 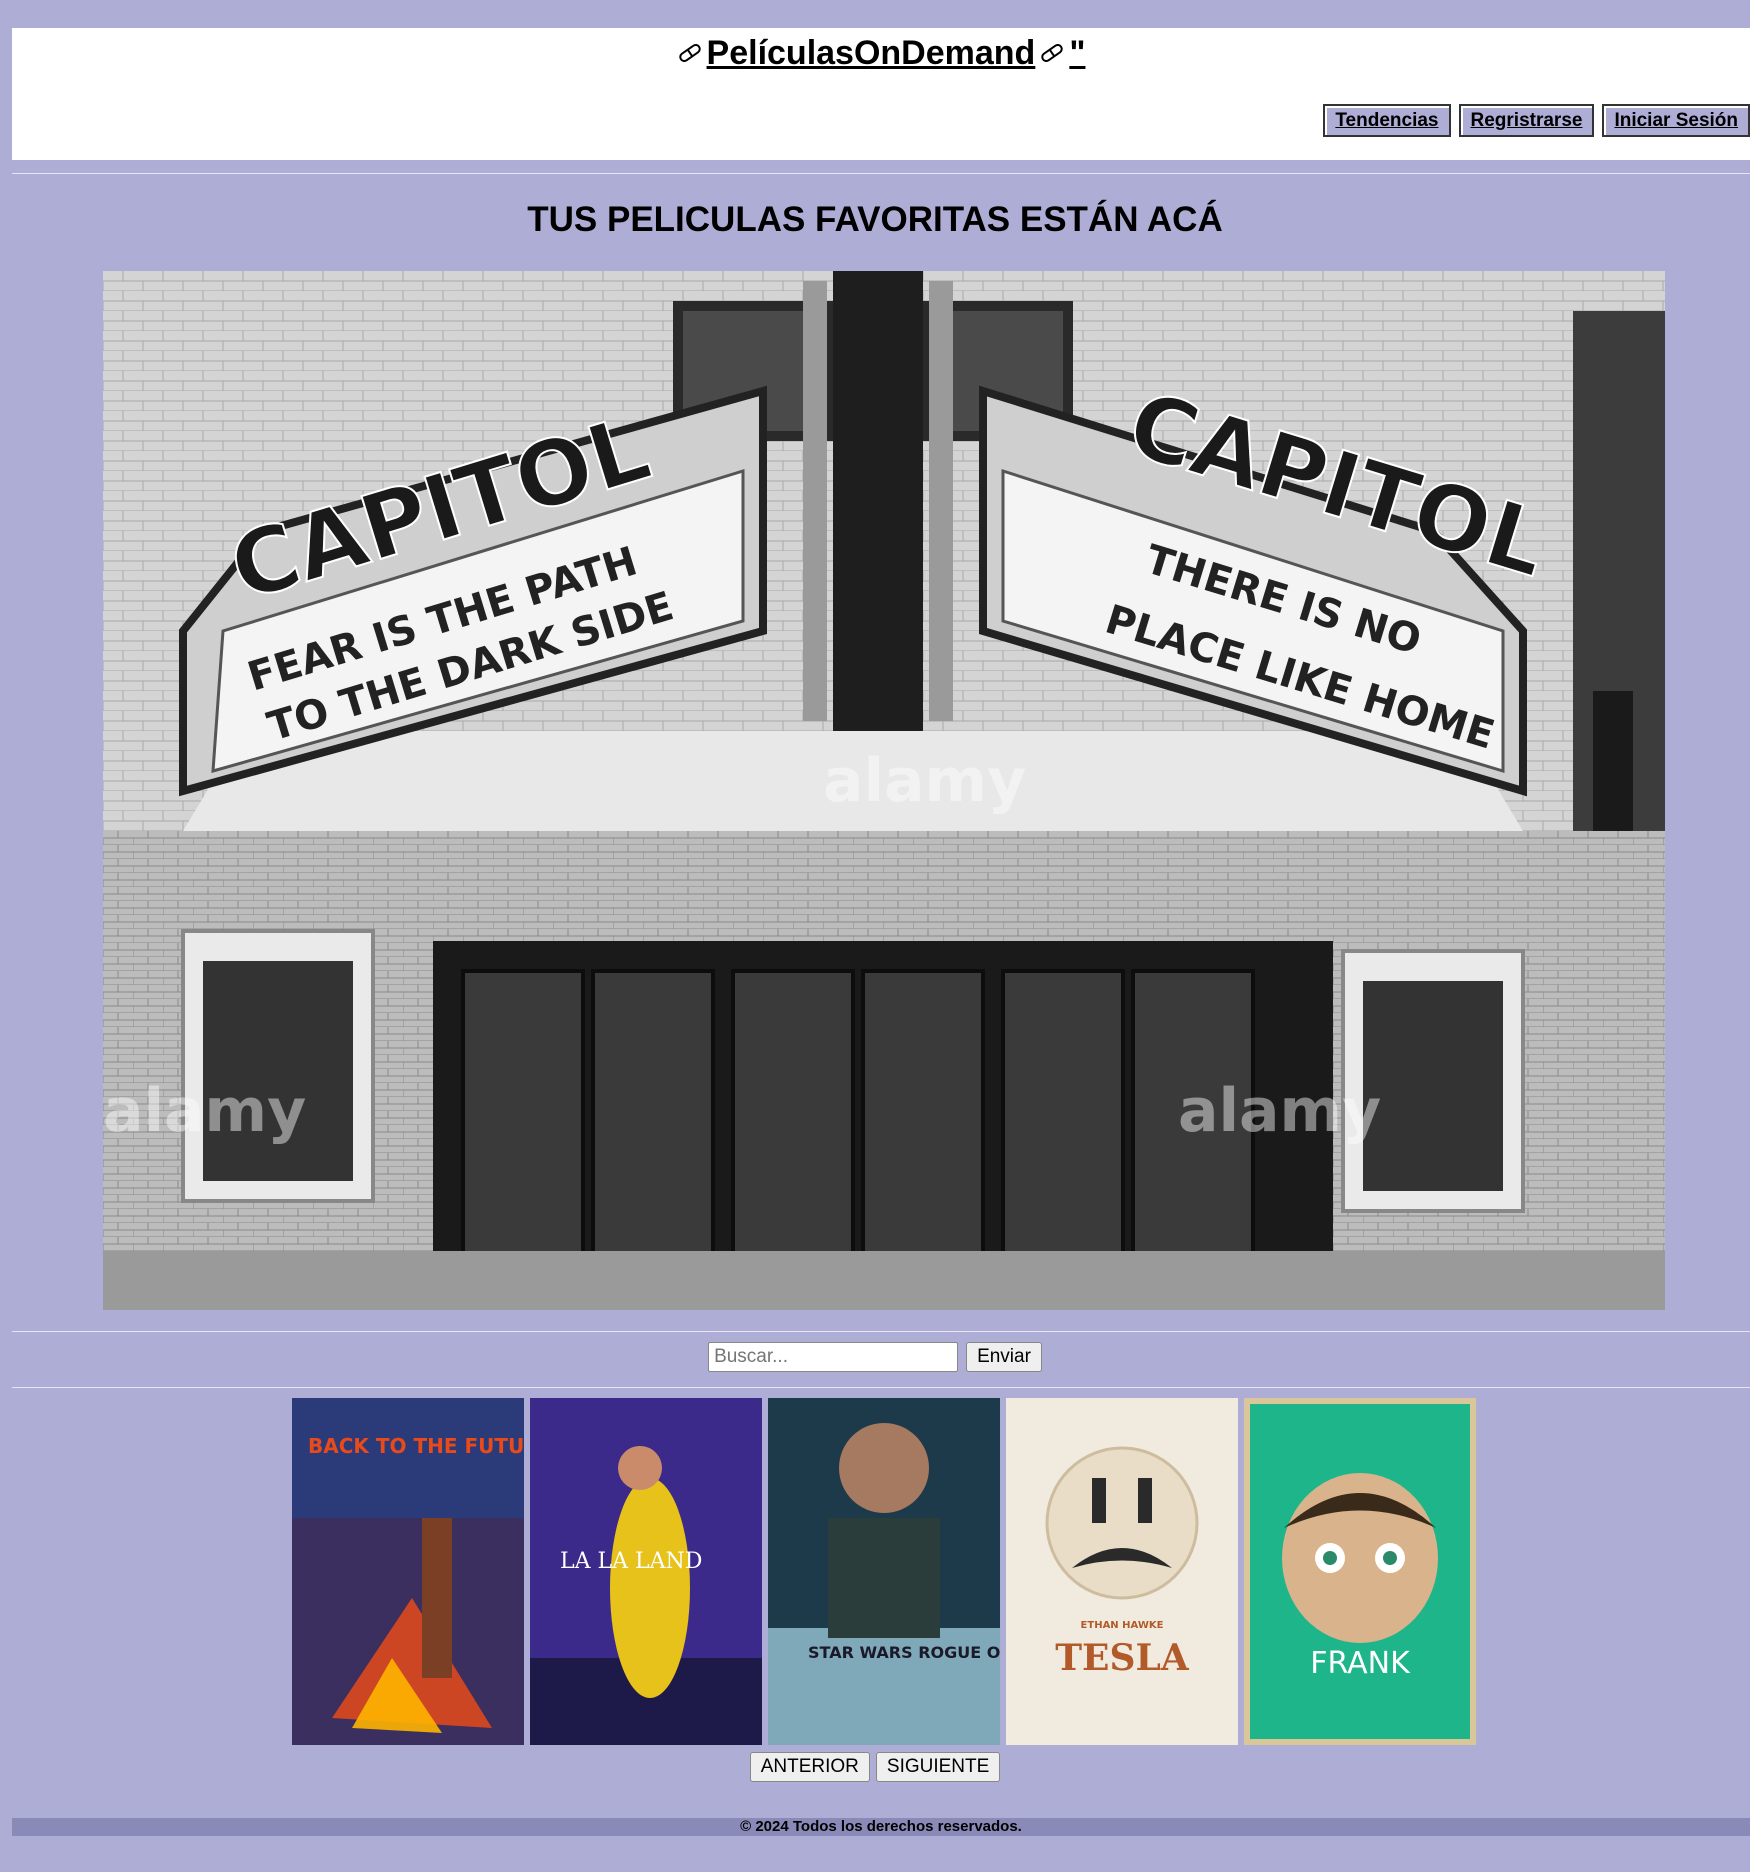 I want to click on carousel-pager: ANTERIOR SIGUIENTE, so click(x=875, y=1767).